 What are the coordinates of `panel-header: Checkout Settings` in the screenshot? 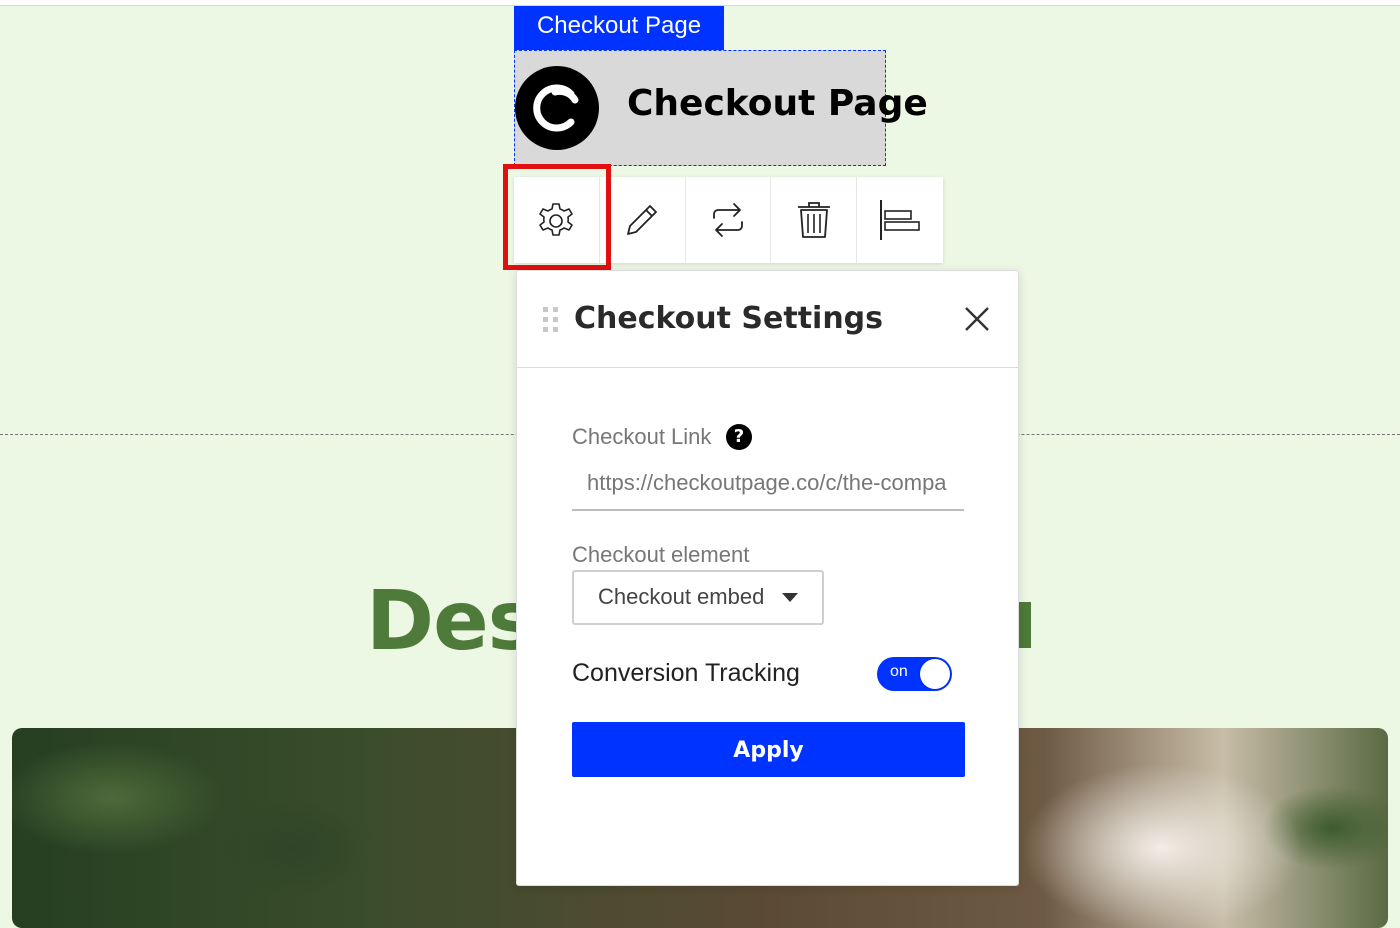 It's located at (767, 319).